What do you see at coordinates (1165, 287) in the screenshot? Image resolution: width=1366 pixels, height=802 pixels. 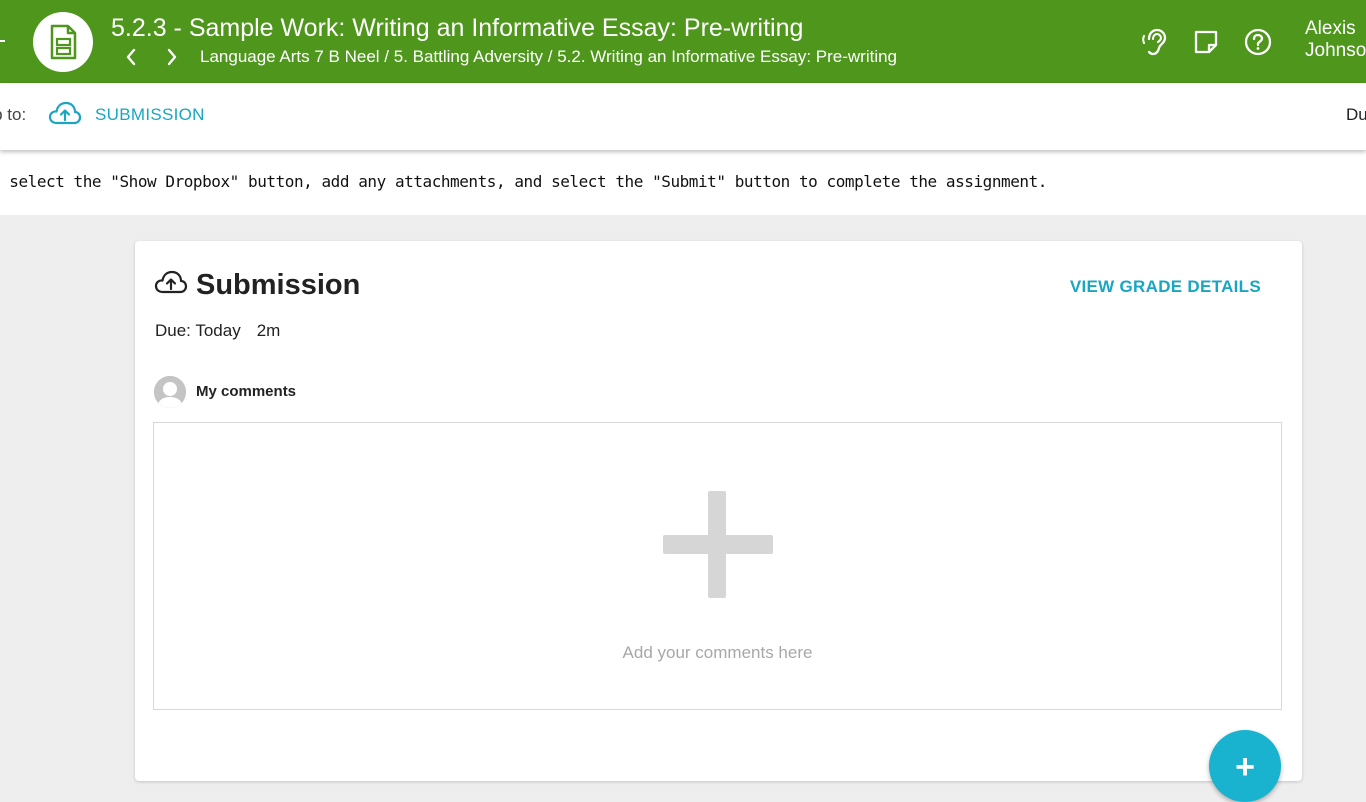 I see `view-grade-details-link: VIEW GRADE DETAILS` at bounding box center [1165, 287].